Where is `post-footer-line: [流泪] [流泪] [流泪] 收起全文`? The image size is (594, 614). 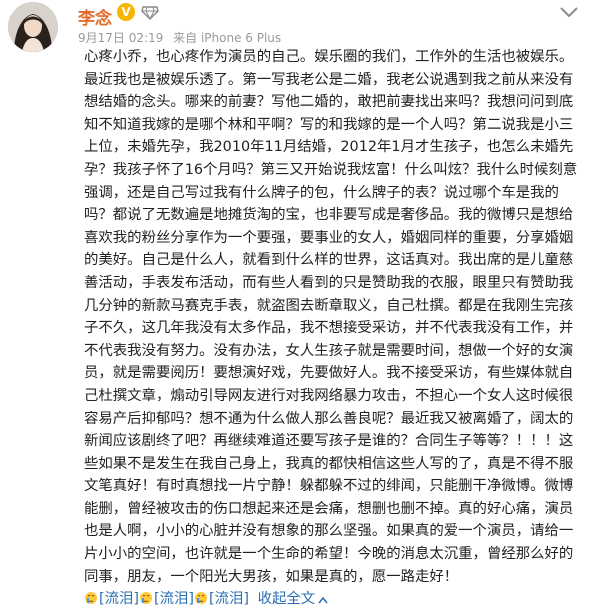
post-footer-line: [流泪] [流泪] [流泪] 收起全文 is located at coordinates (333, 599).